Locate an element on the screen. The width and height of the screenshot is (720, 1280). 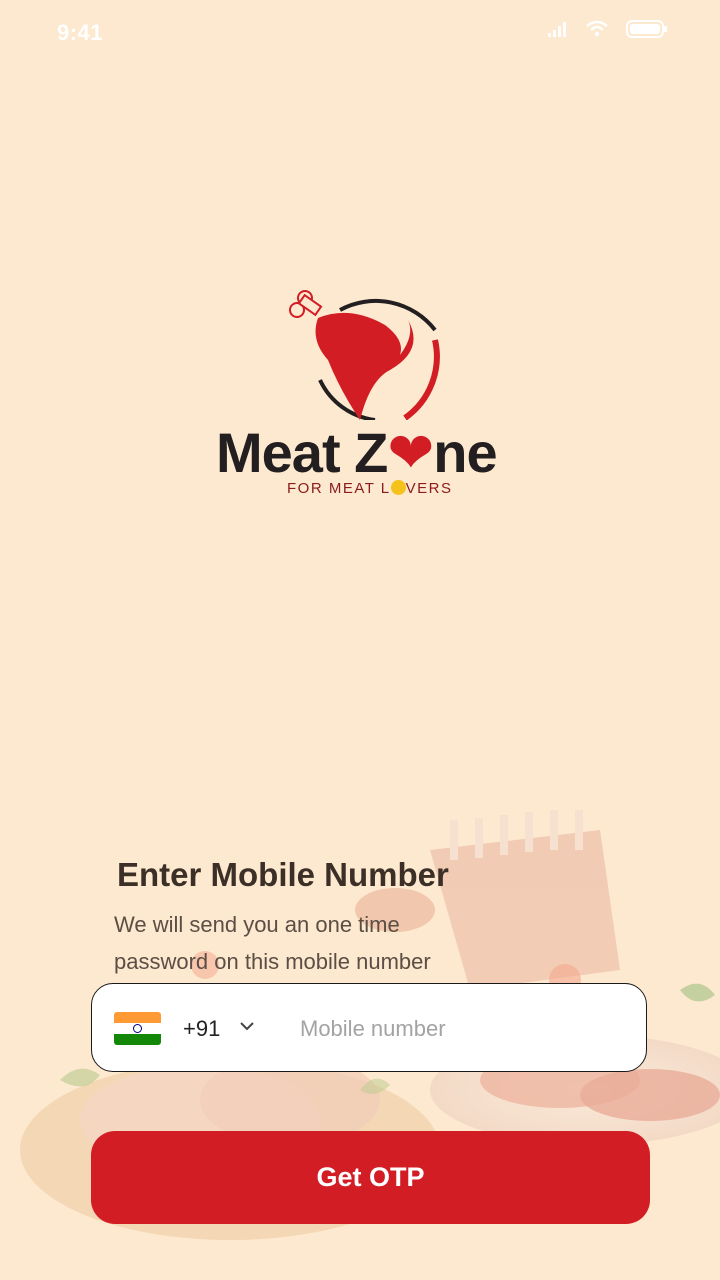
status-time: 9:41 is located at coordinates (80, 32).